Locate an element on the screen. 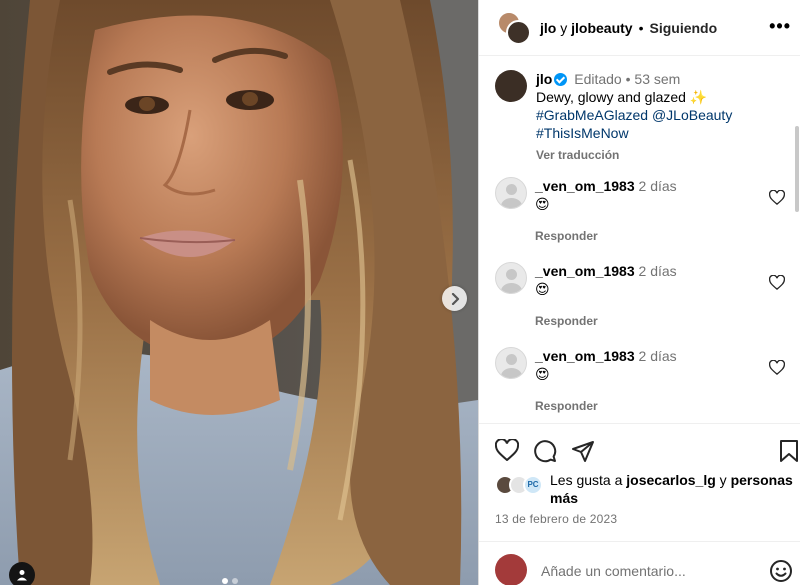 Image resolution: width=800 pixels, height=585 pixels. see-translation-link: Ver traducción is located at coordinates (660, 155).